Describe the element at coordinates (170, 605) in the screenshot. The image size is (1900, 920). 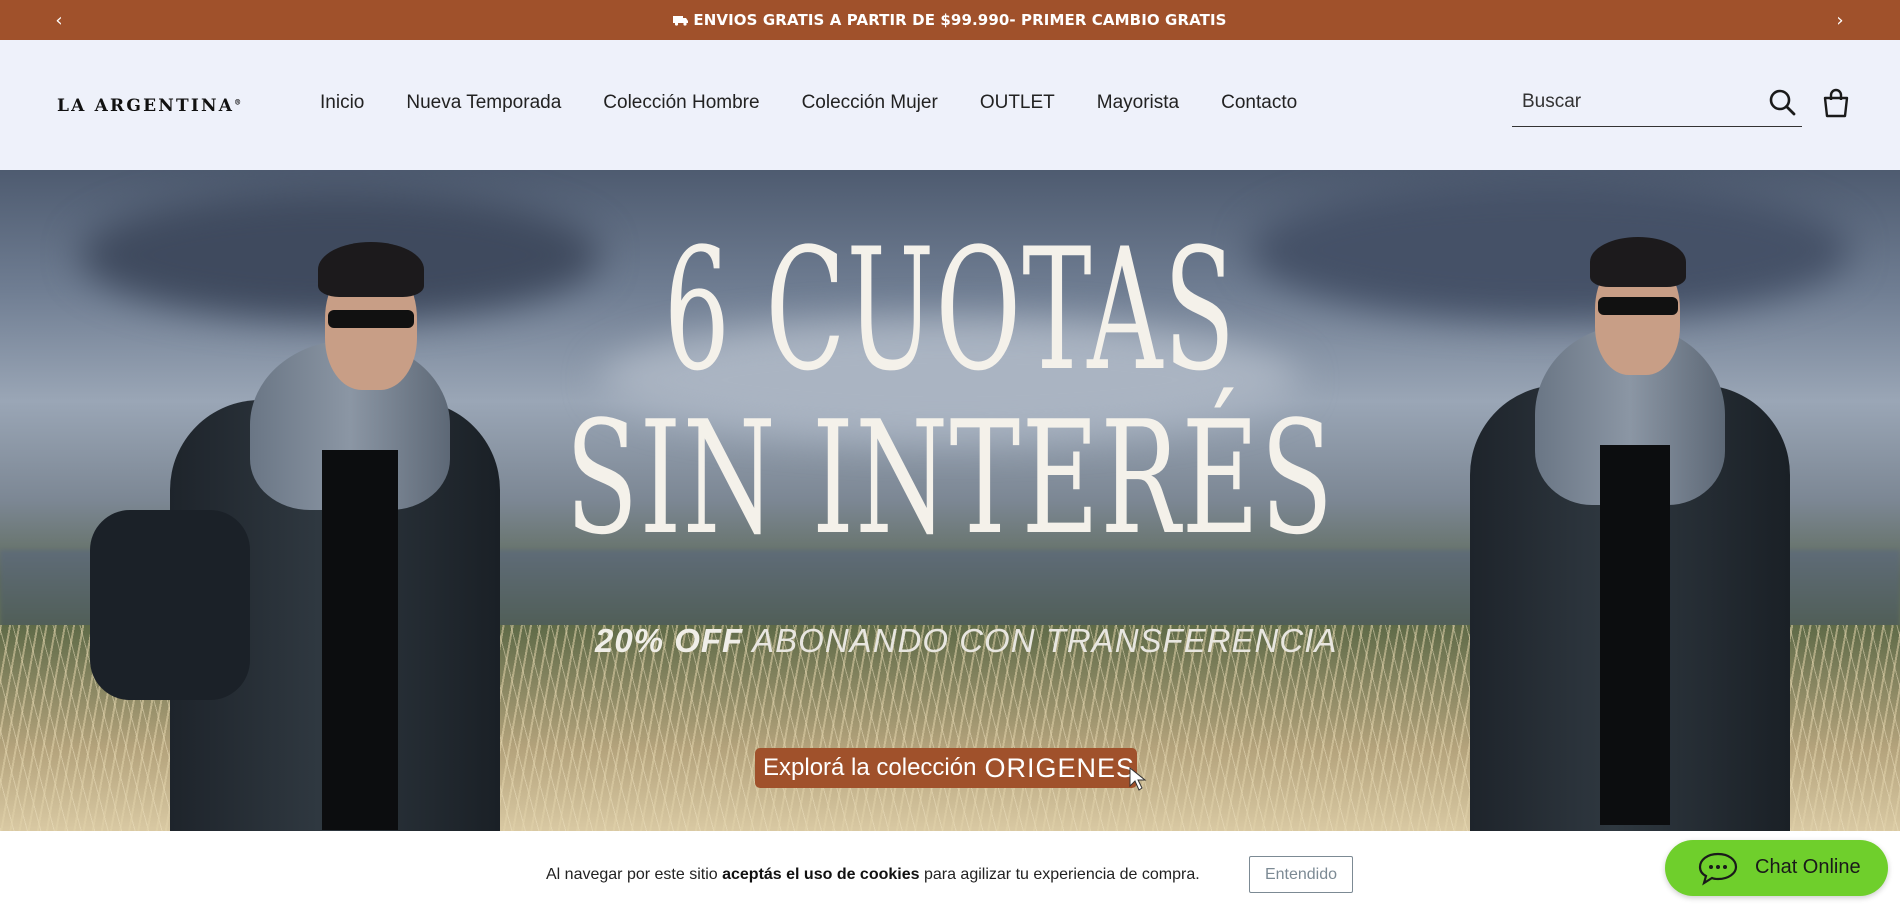
I see `bag-shape` at that location.